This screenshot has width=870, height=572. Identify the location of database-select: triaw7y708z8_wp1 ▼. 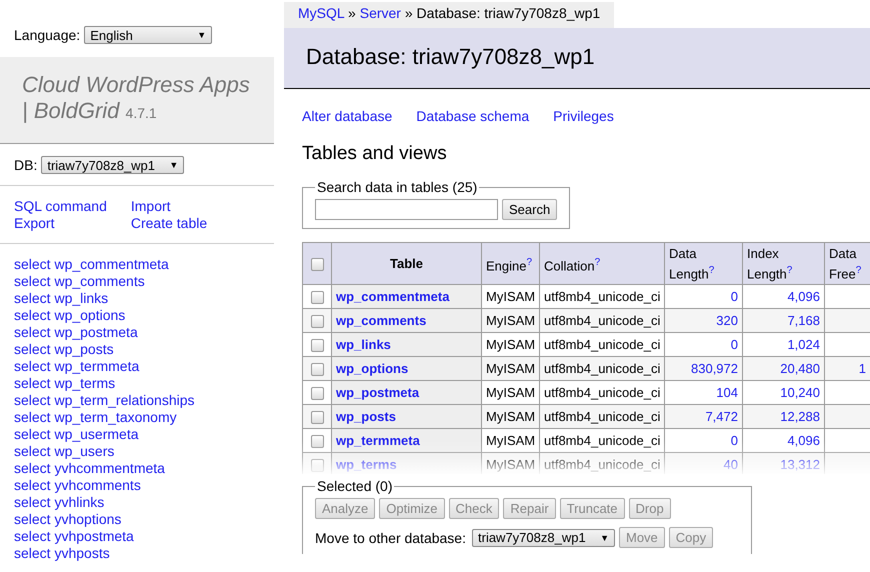
(112, 165).